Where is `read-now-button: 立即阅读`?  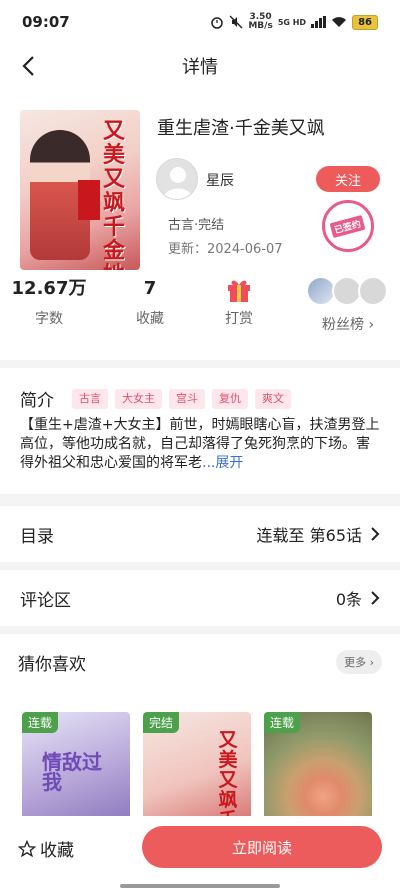 read-now-button: 立即阅读 is located at coordinates (262, 847).